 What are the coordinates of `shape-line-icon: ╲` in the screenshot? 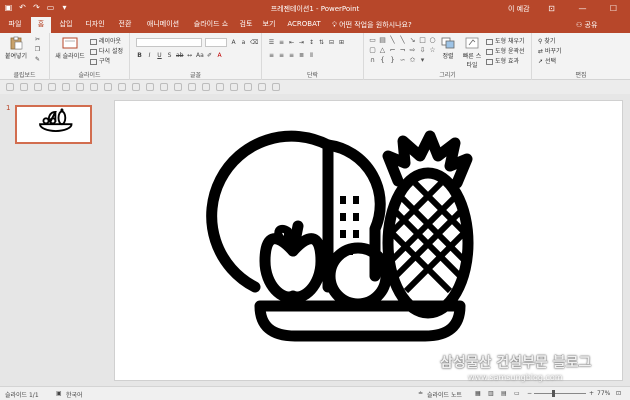 It's located at (392, 40).